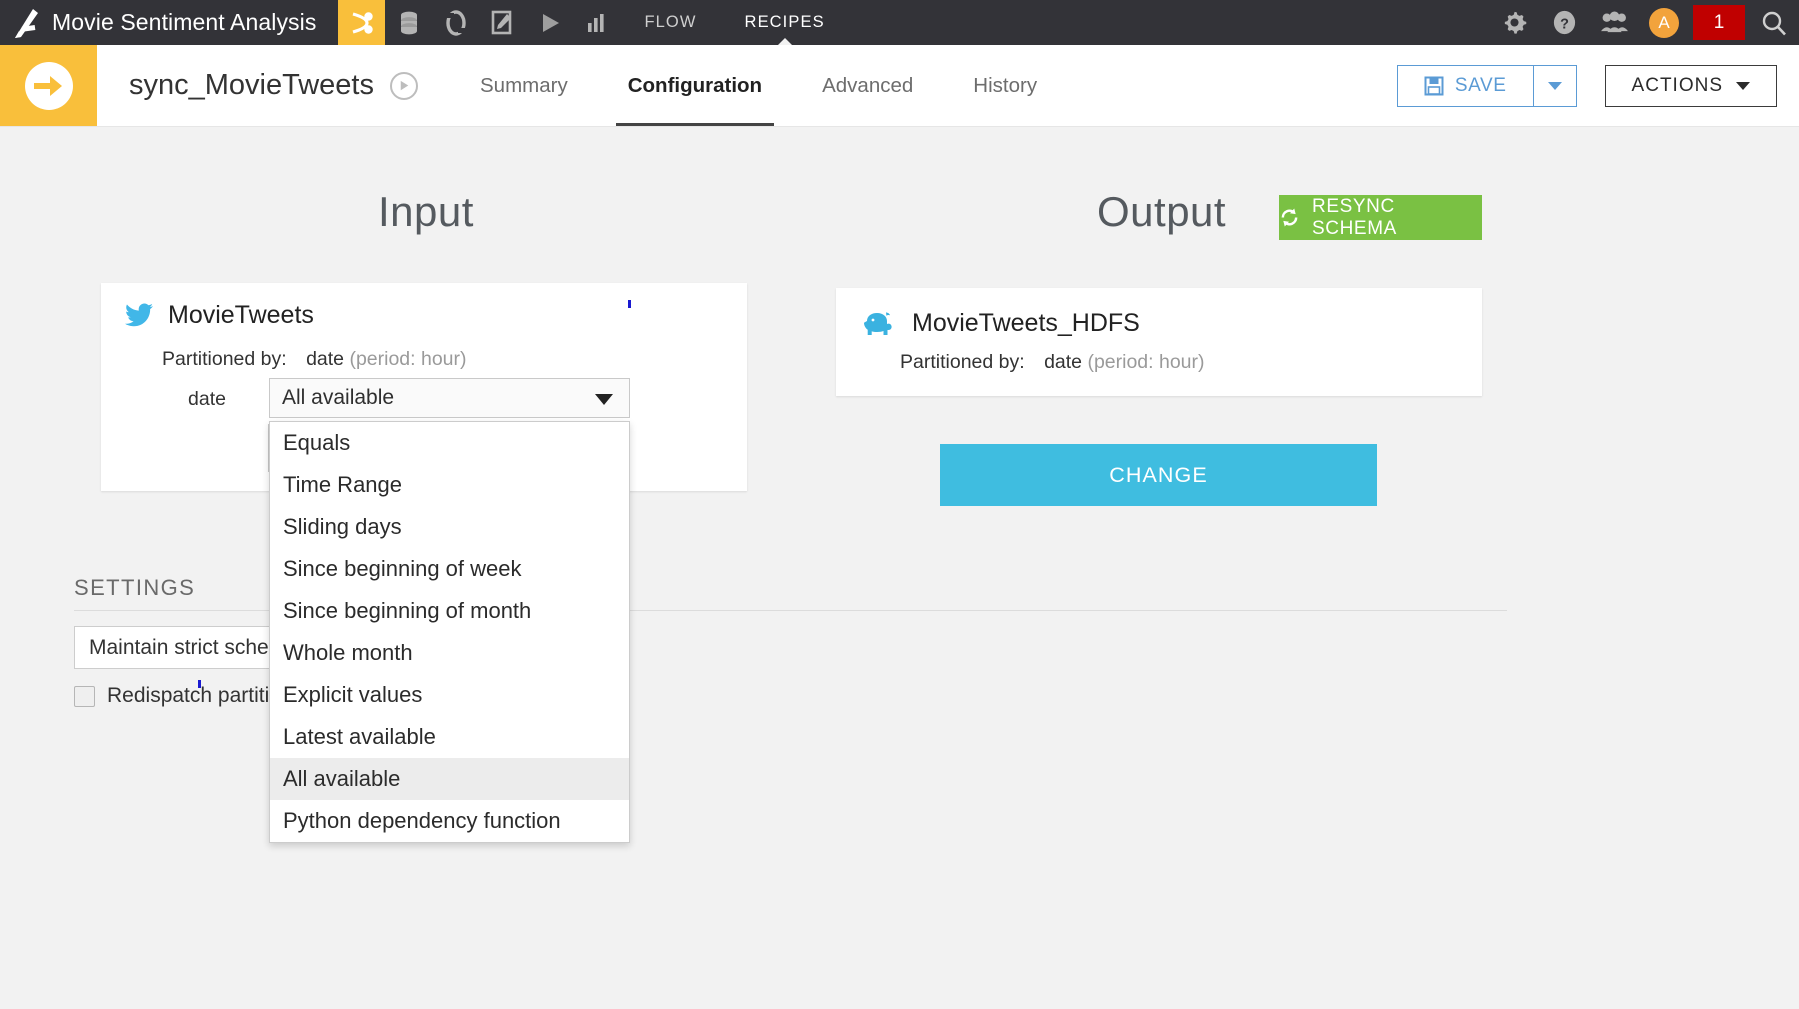 This screenshot has height=1009, width=1799. Describe the element at coordinates (1354, 217) in the screenshot. I see `resync-schema-label: RESYNC SCHEMA` at that location.